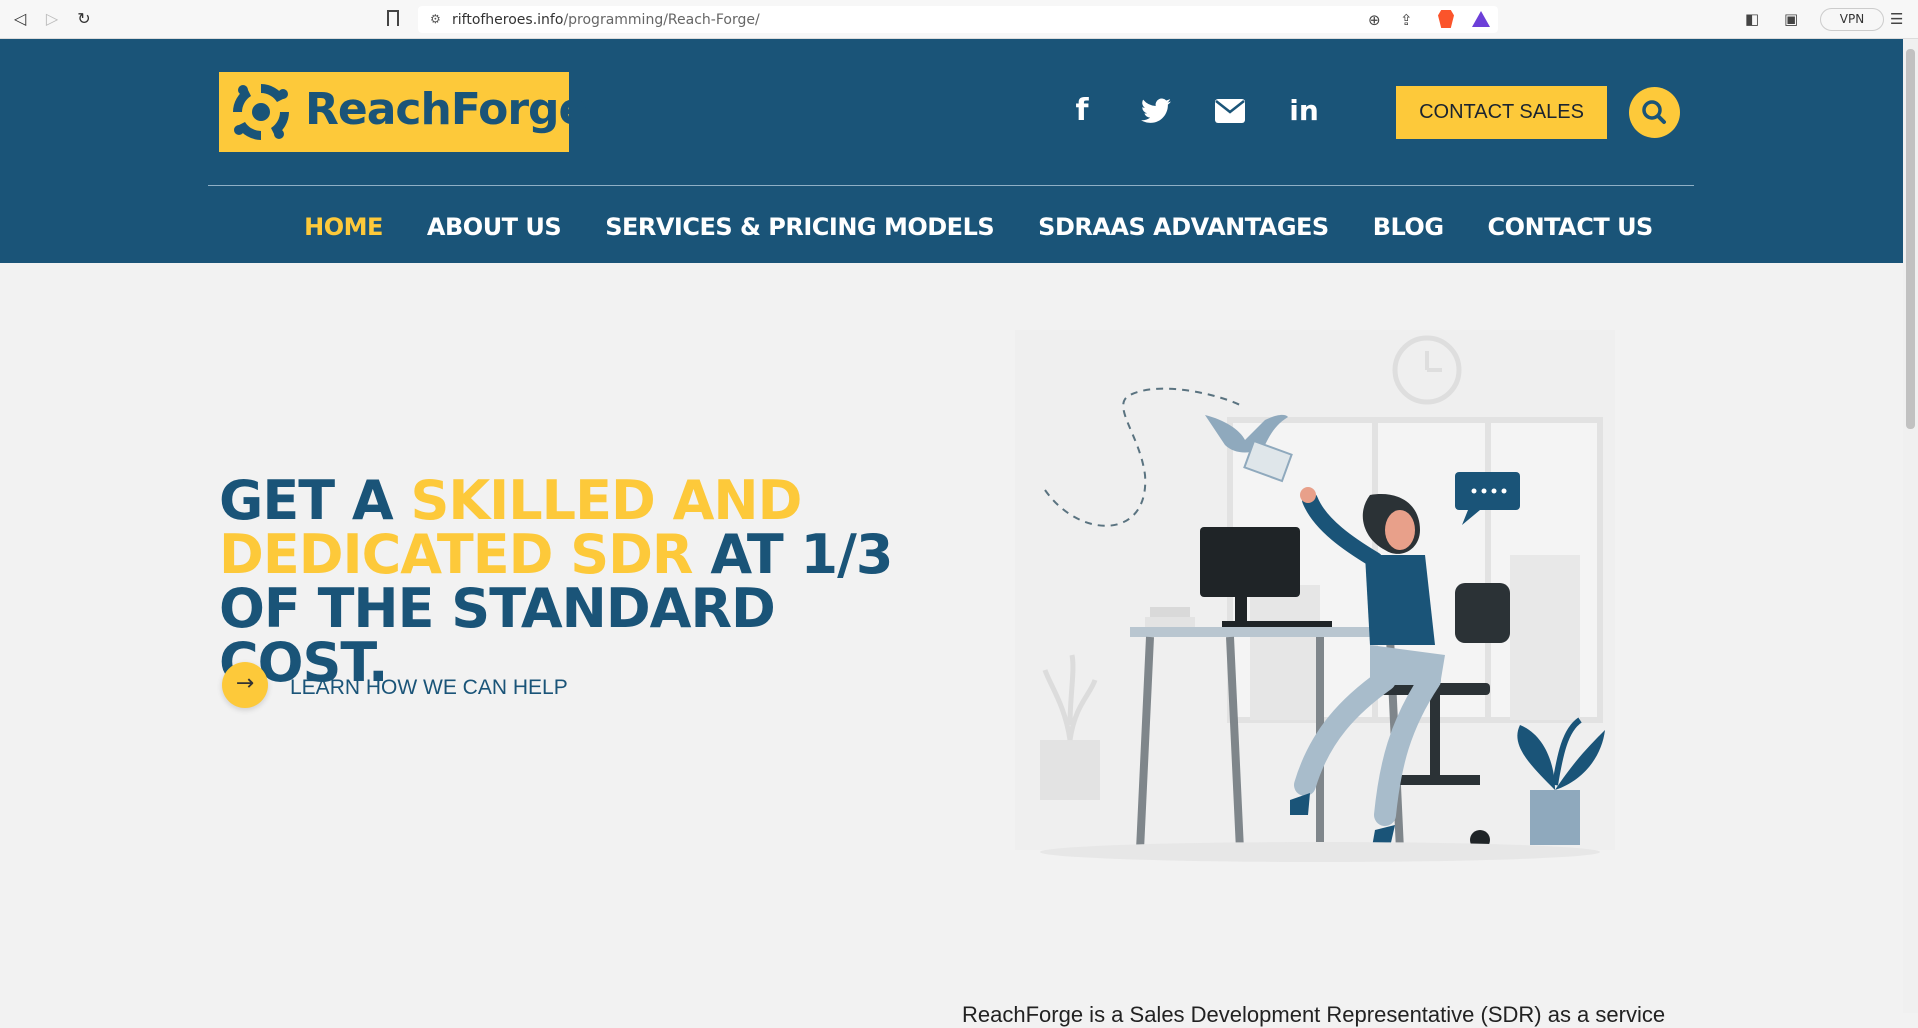  I want to click on vpn-button: VPN, so click(1852, 19).